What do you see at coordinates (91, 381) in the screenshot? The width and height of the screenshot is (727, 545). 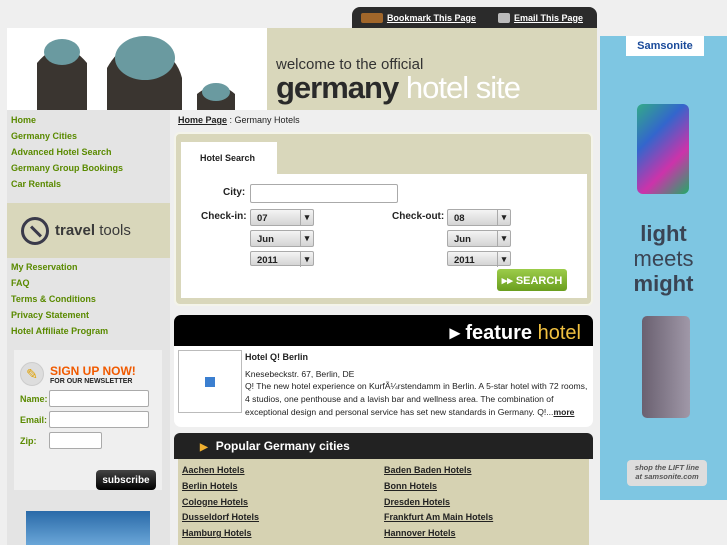 I see `signup-sub: FOR OUR NEWSLETTER` at bounding box center [91, 381].